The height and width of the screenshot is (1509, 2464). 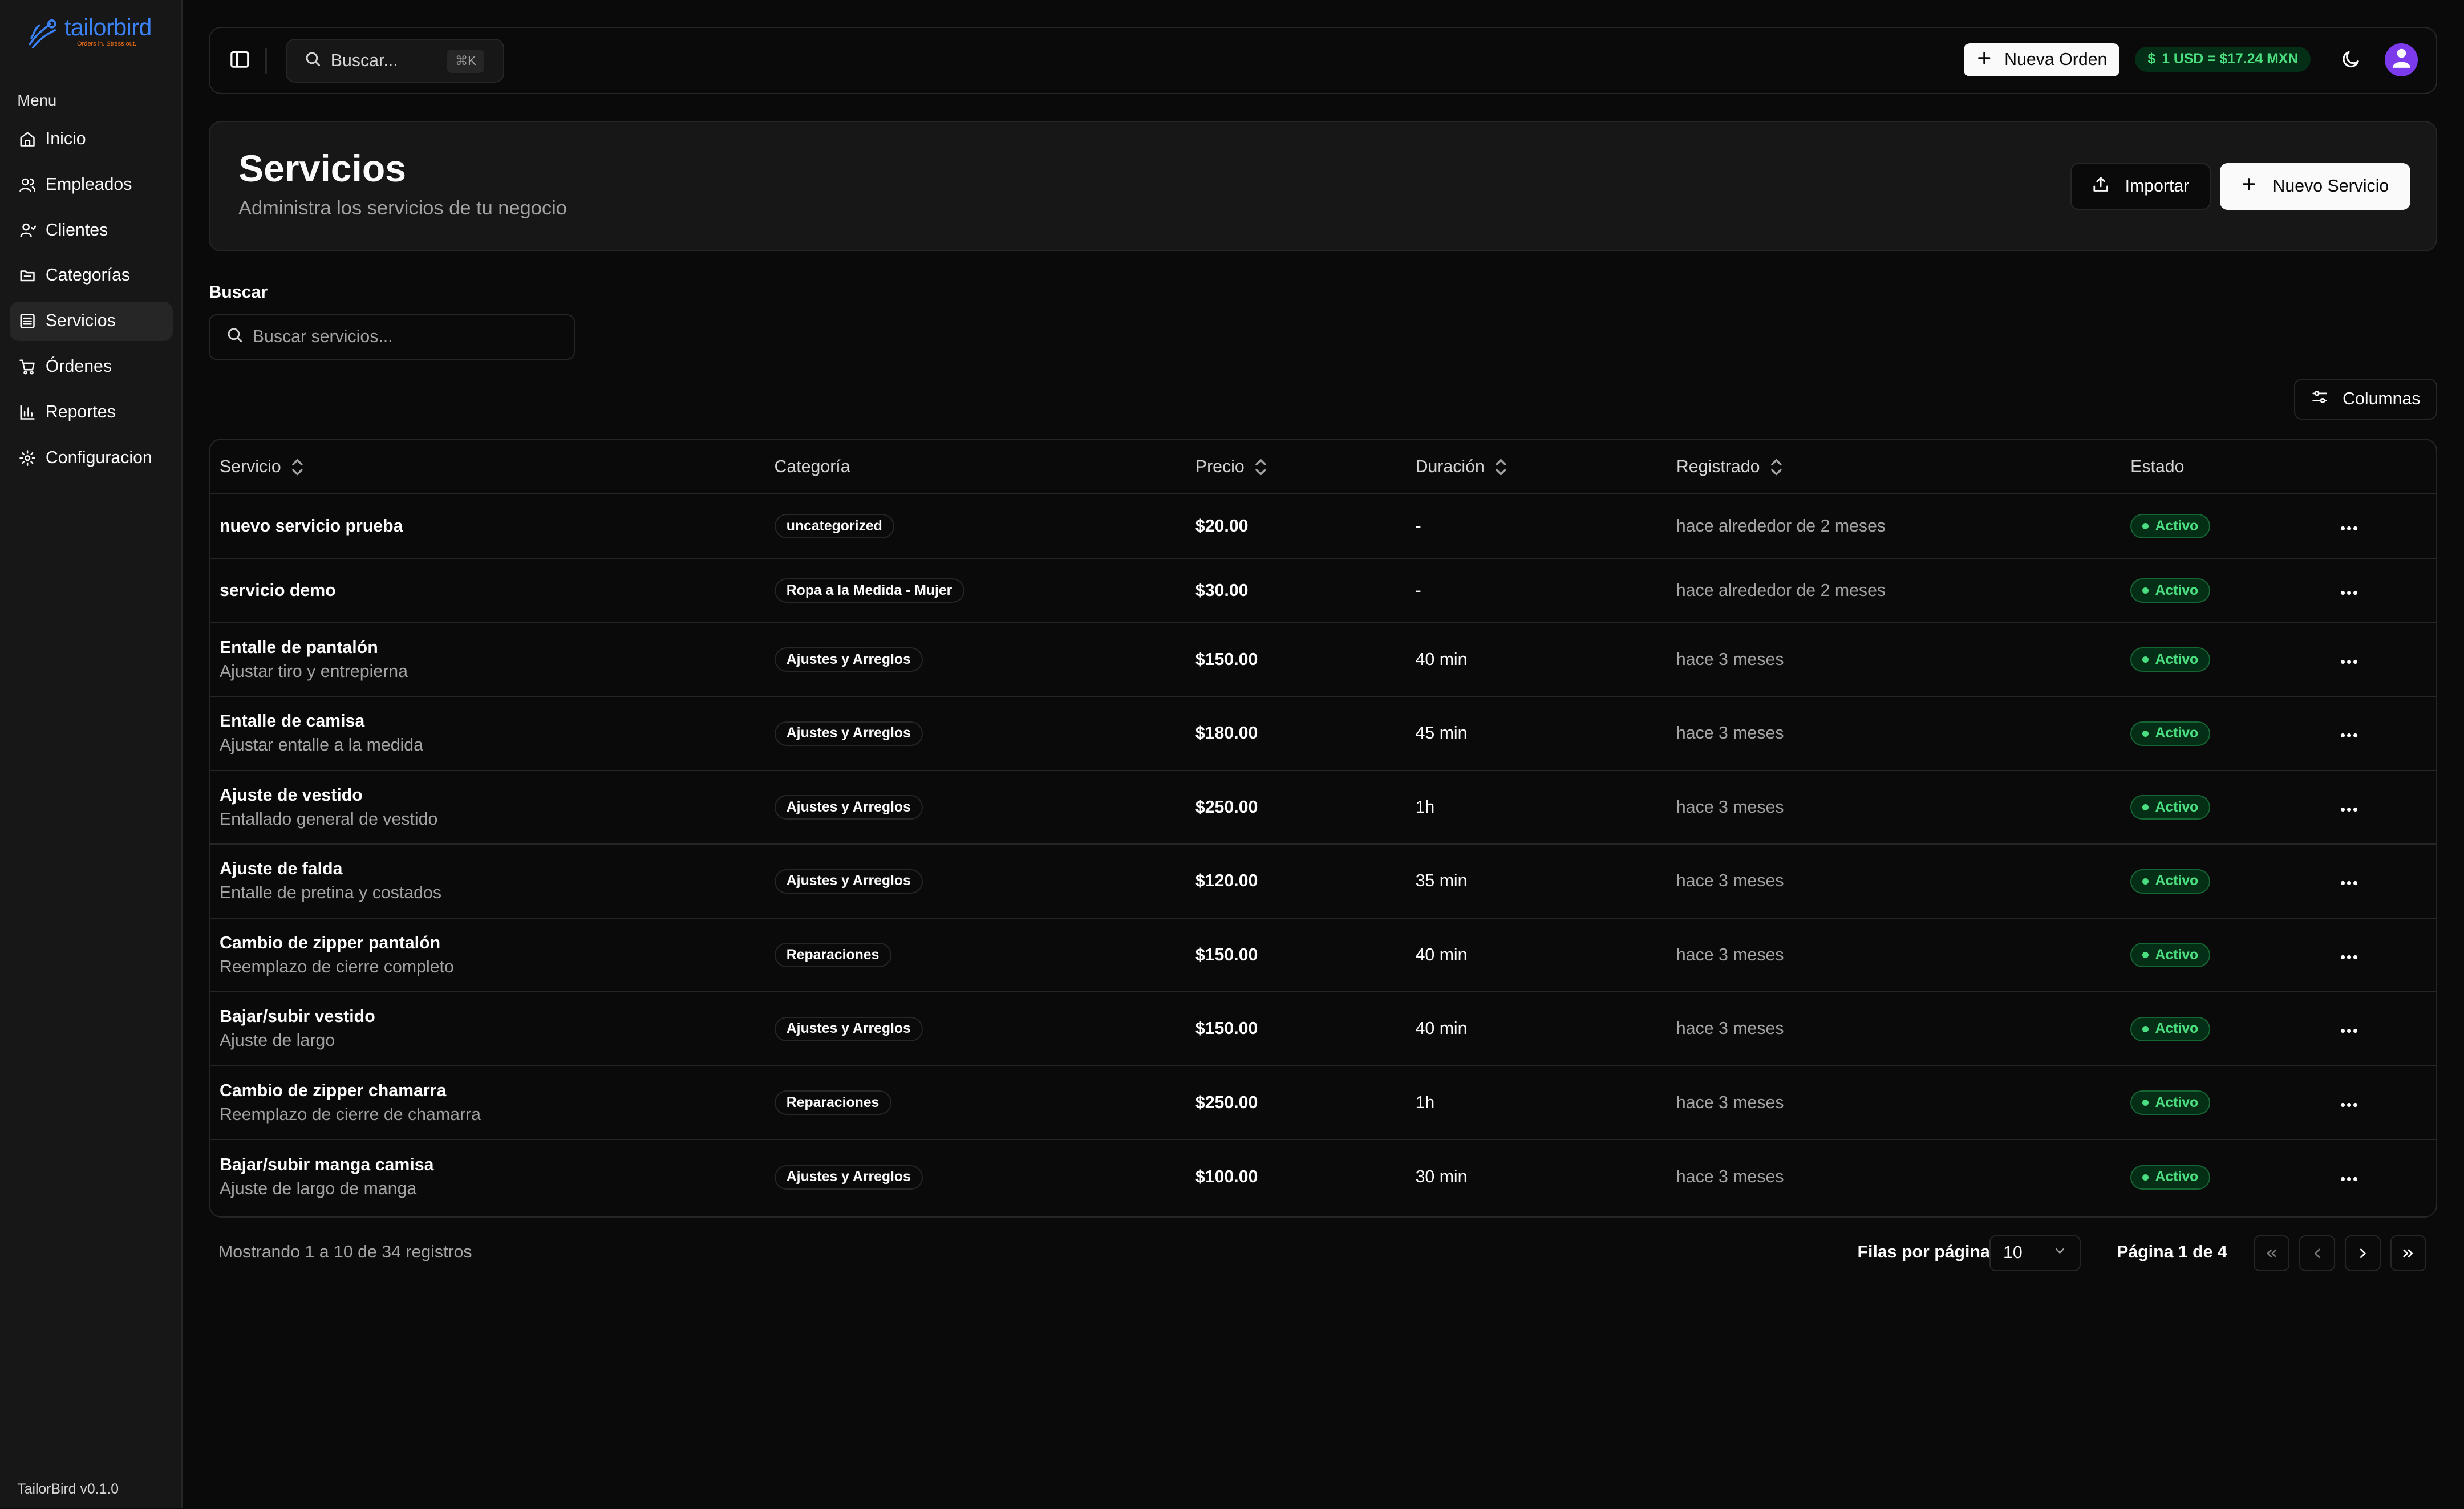 What do you see at coordinates (2401, 60) in the screenshot?
I see `user-avatar` at bounding box center [2401, 60].